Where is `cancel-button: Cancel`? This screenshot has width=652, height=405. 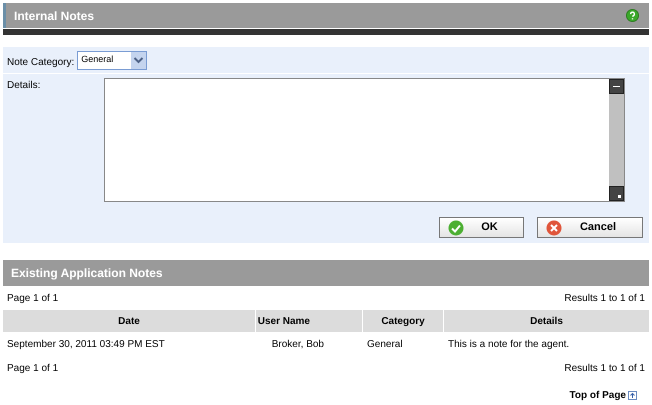
cancel-button: Cancel is located at coordinates (590, 227).